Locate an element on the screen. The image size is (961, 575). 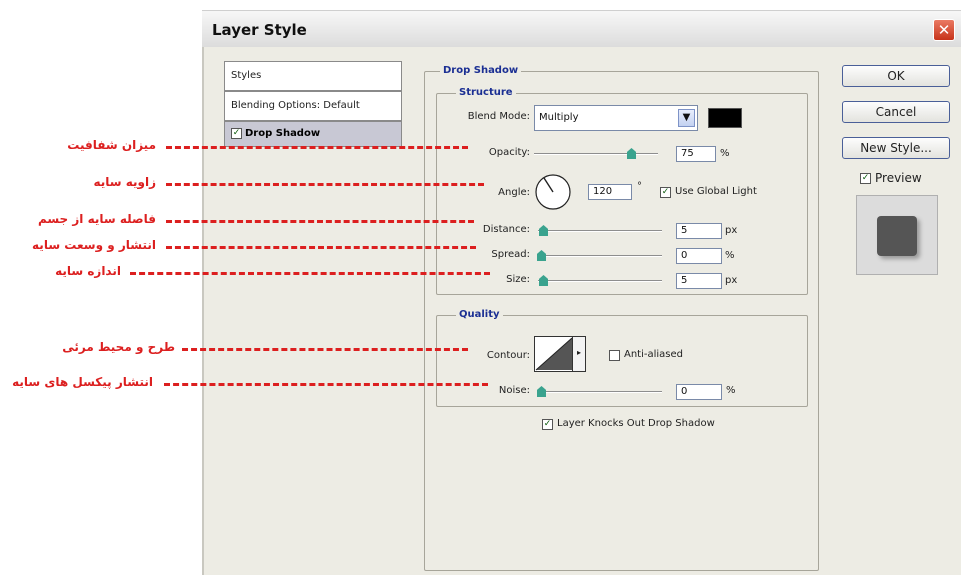
angle-dial-icon is located at coordinates (553, 192).